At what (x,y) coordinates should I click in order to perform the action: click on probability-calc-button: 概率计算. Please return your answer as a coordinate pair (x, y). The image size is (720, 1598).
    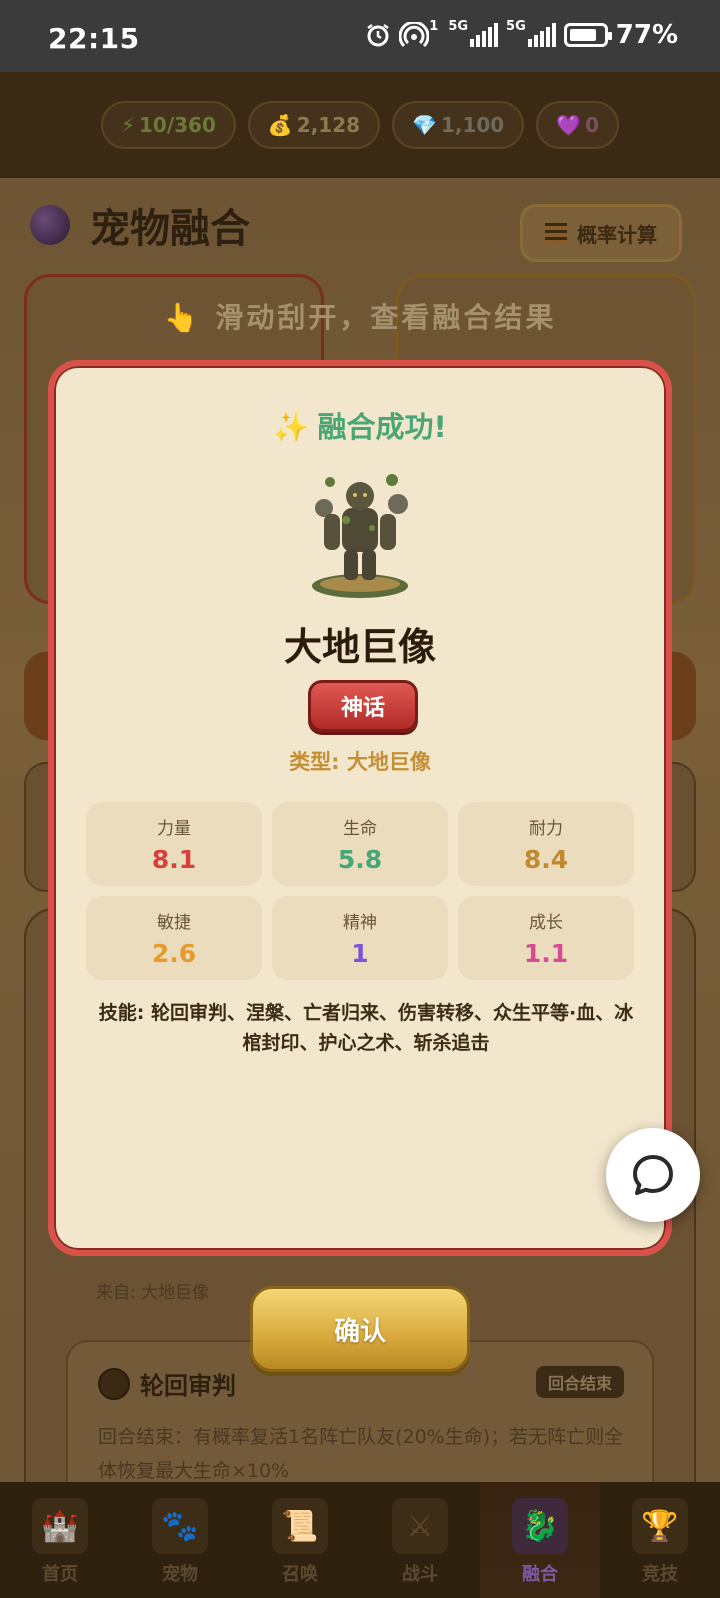
    Looking at the image, I should click on (601, 233).